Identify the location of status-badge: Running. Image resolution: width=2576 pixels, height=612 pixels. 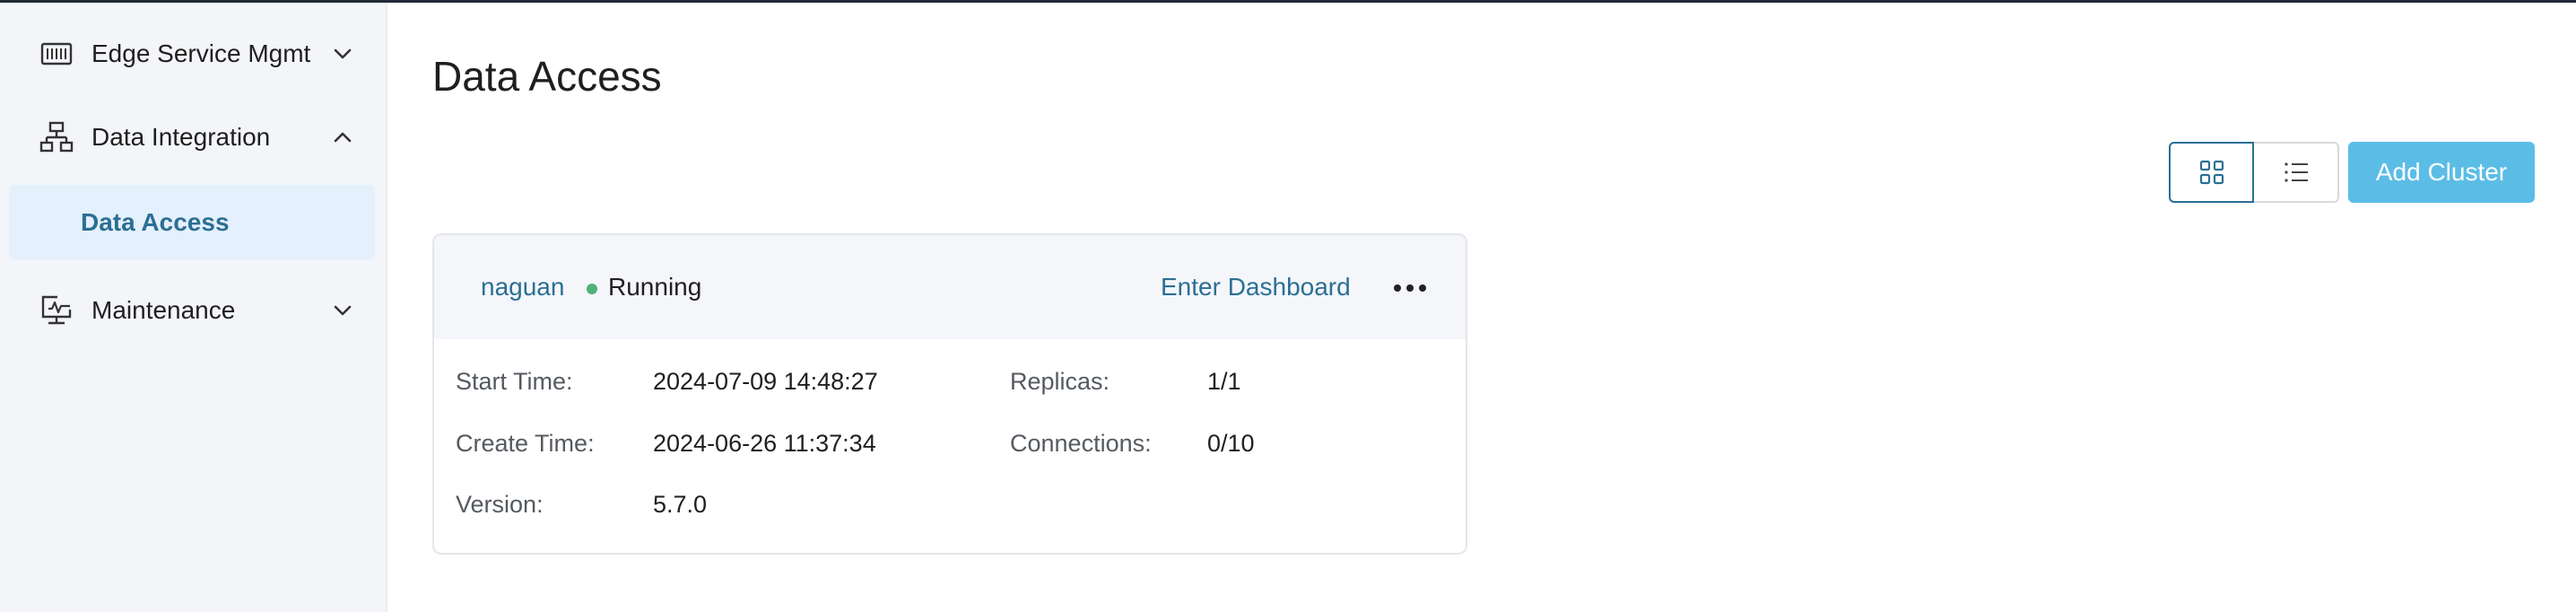
(655, 287).